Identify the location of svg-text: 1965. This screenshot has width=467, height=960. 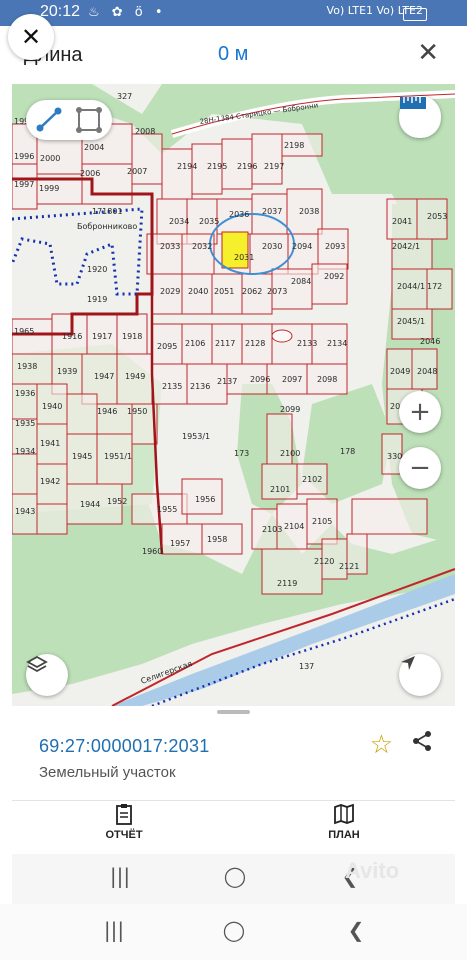
(24, 331).